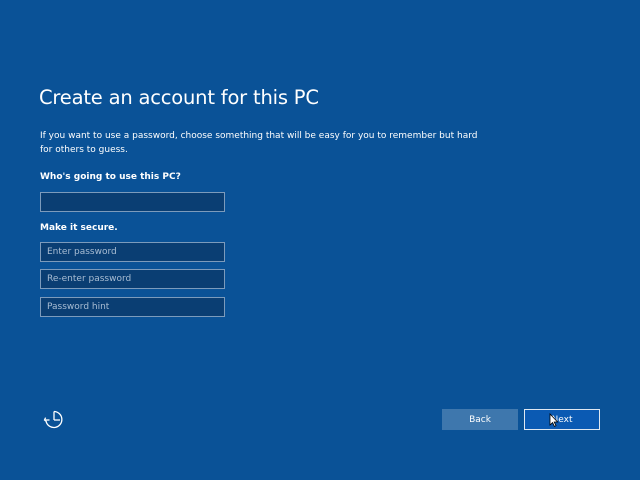 Image resolution: width=640 pixels, height=480 pixels. What do you see at coordinates (132, 252) in the screenshot?
I see `password-input` at bounding box center [132, 252].